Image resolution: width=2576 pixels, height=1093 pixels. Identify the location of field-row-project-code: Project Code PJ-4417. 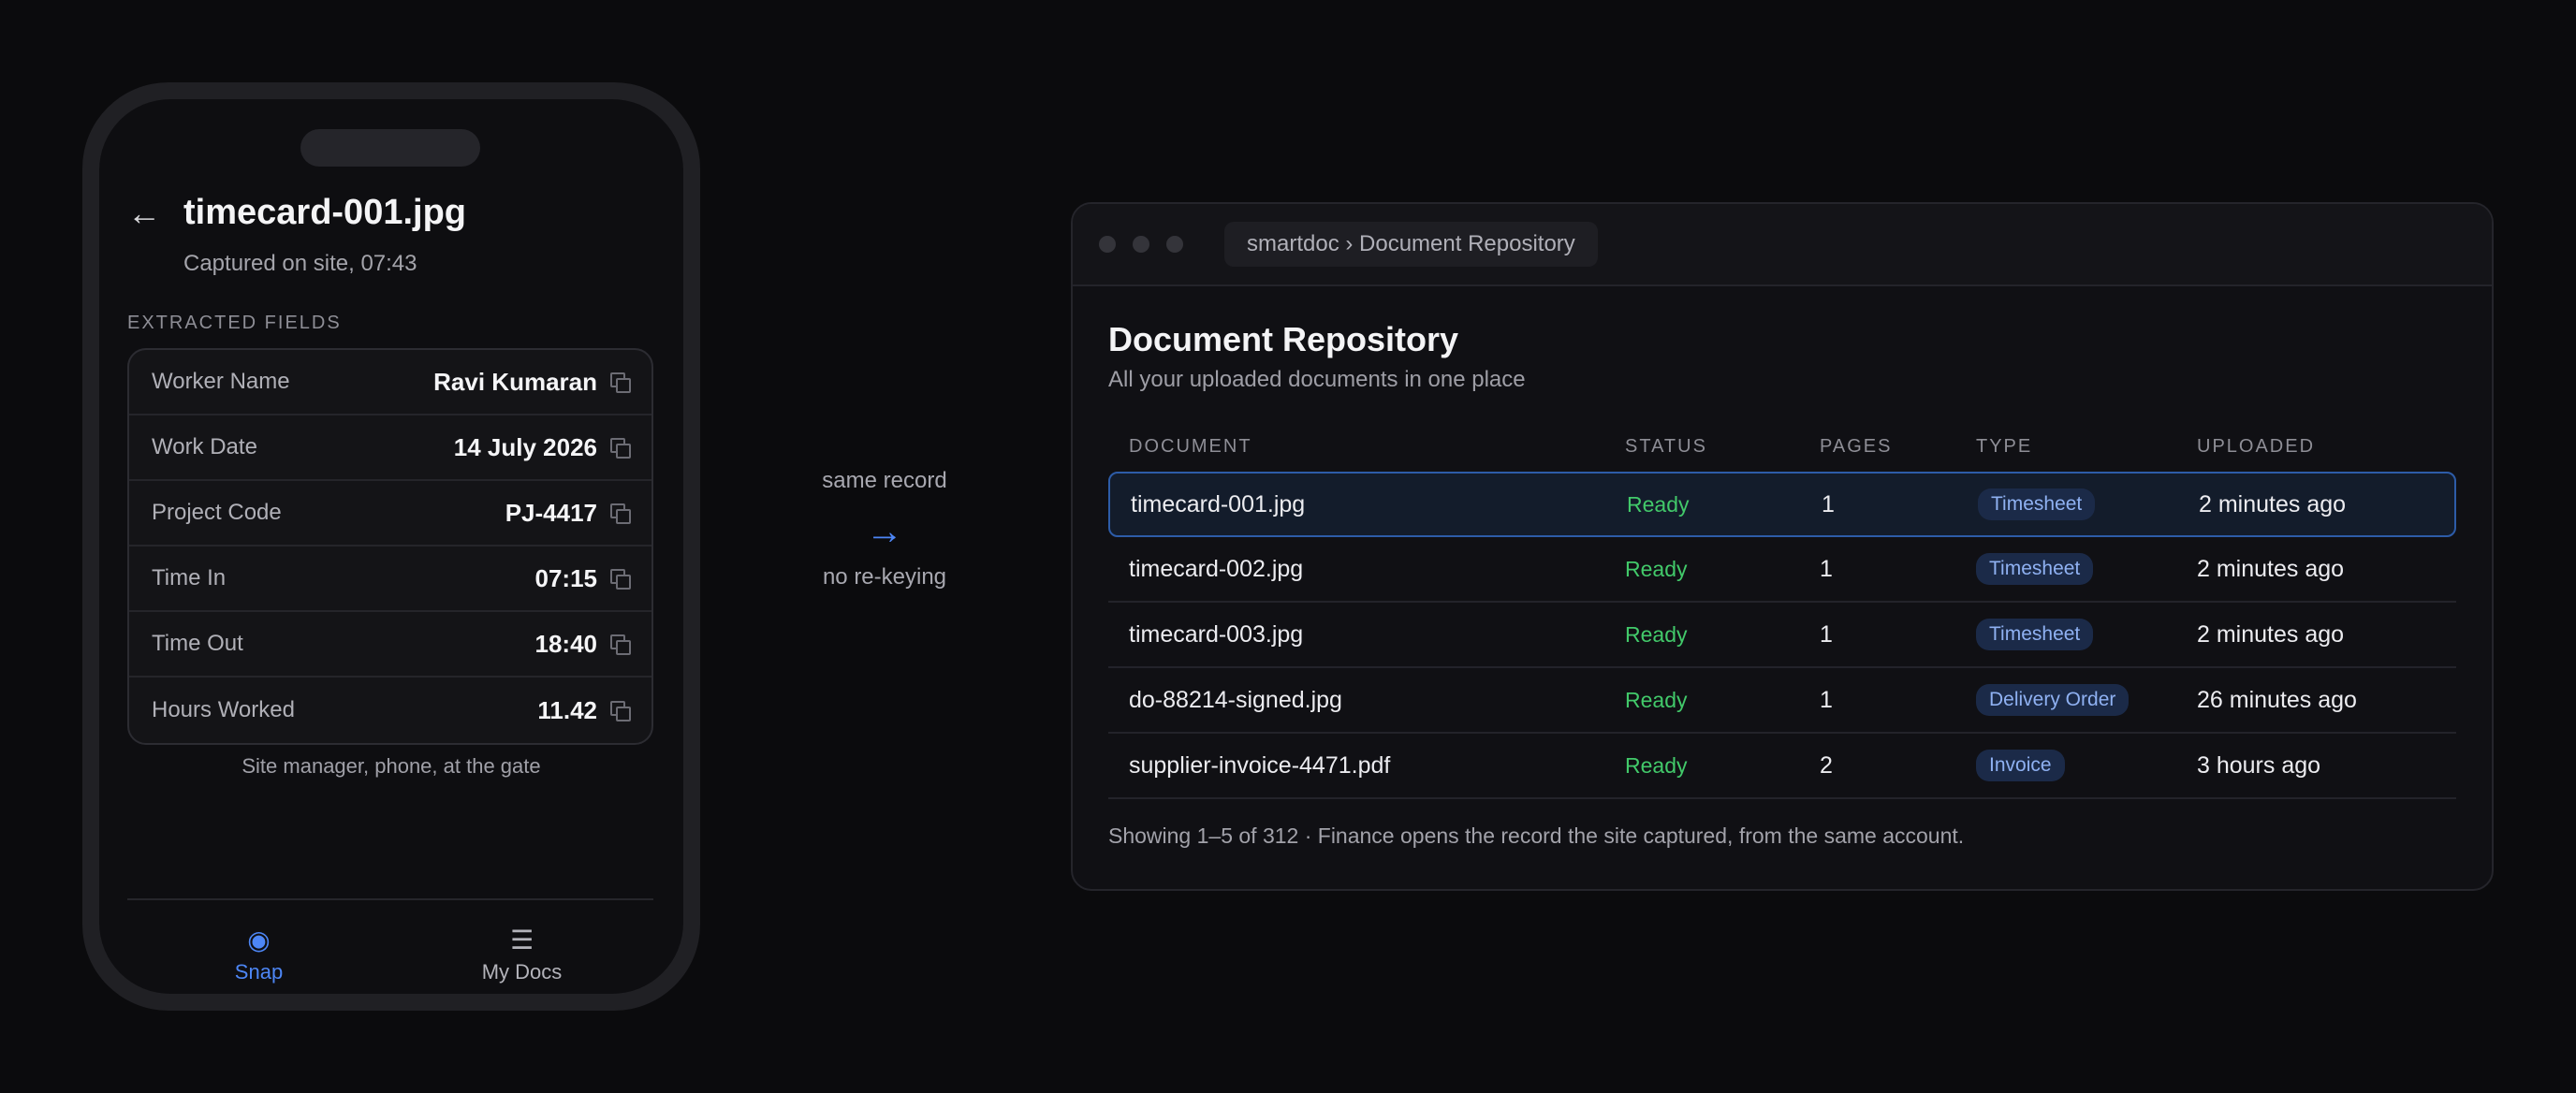
(390, 513).